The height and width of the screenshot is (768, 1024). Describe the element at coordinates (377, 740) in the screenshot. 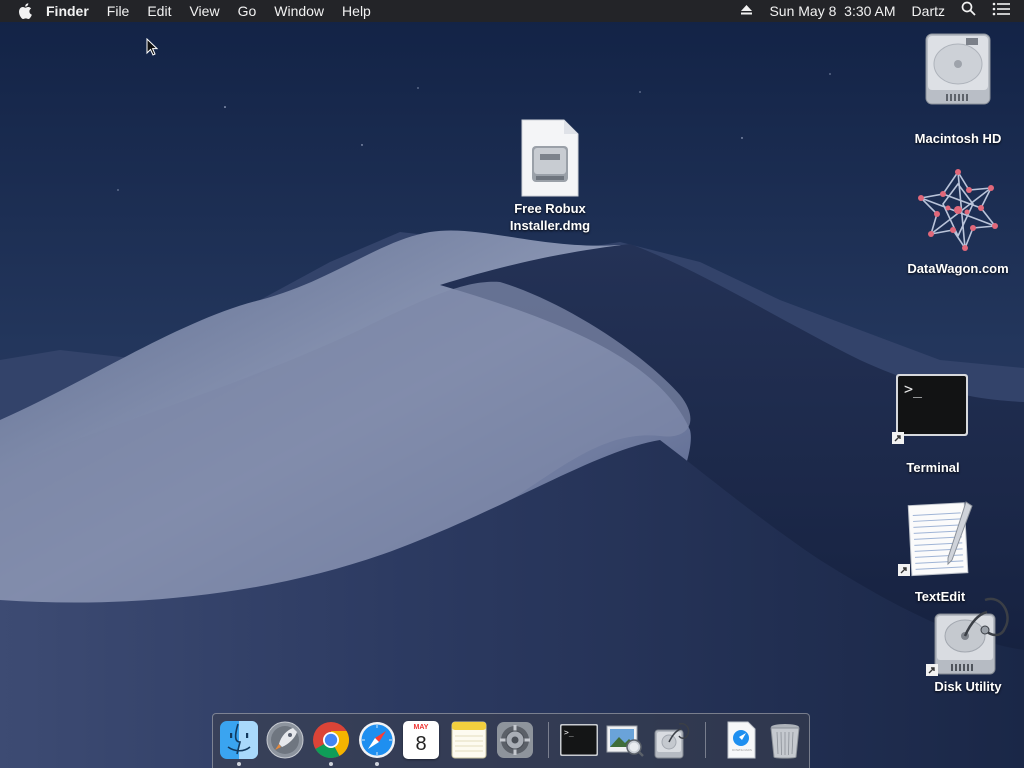

I see `dock-safari-icon` at that location.